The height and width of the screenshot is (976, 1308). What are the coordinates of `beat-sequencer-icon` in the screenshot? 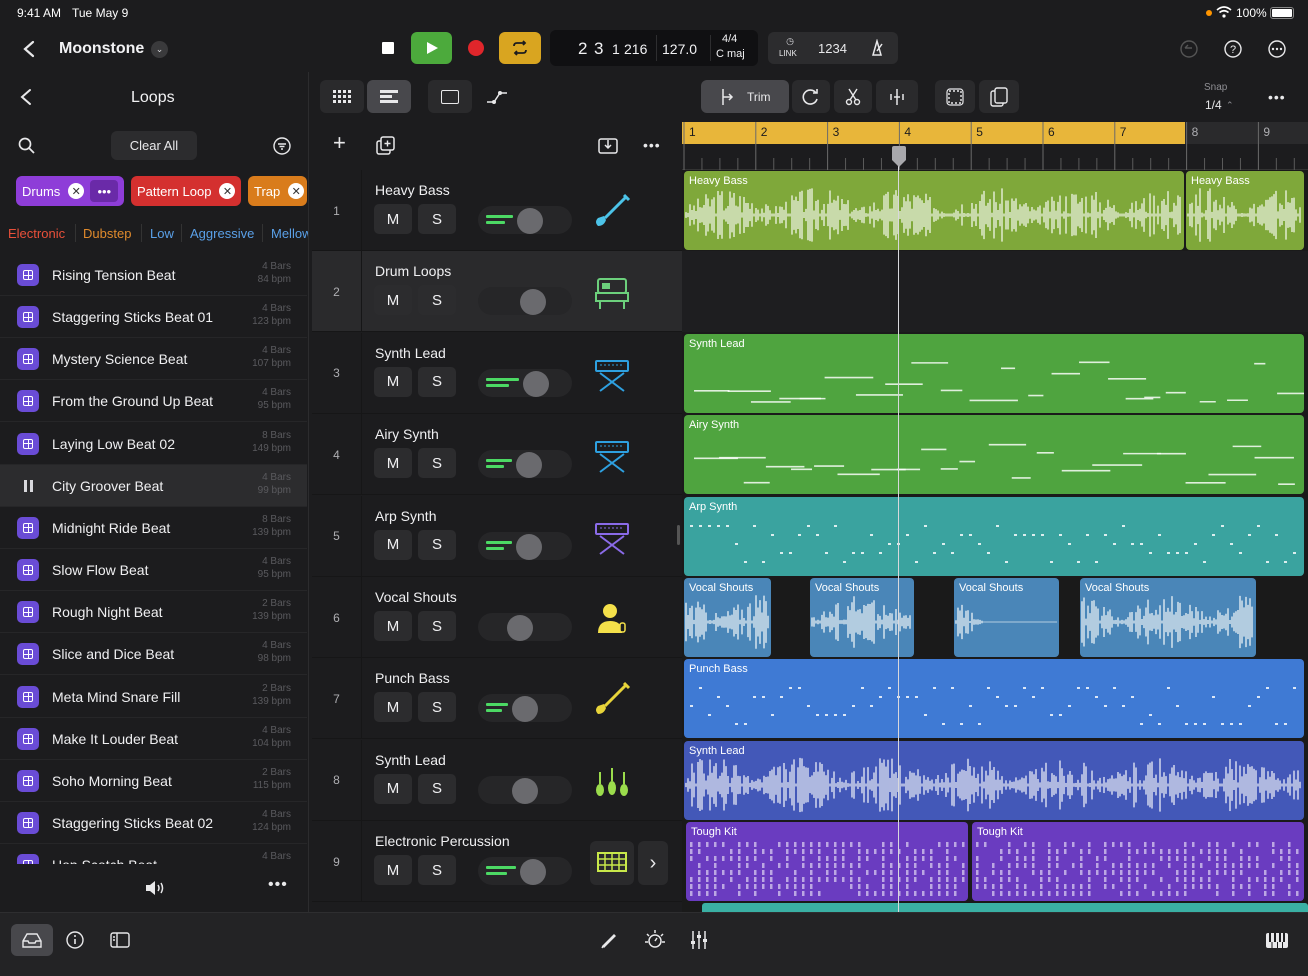 It's located at (612, 863).